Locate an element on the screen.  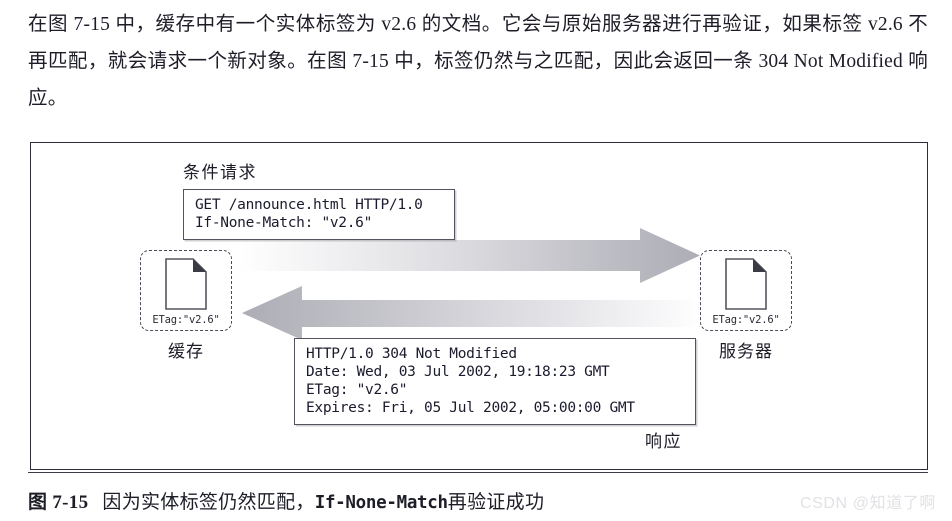
server-node: ETag:"v2.6" 服务器 is located at coordinates (746, 306).